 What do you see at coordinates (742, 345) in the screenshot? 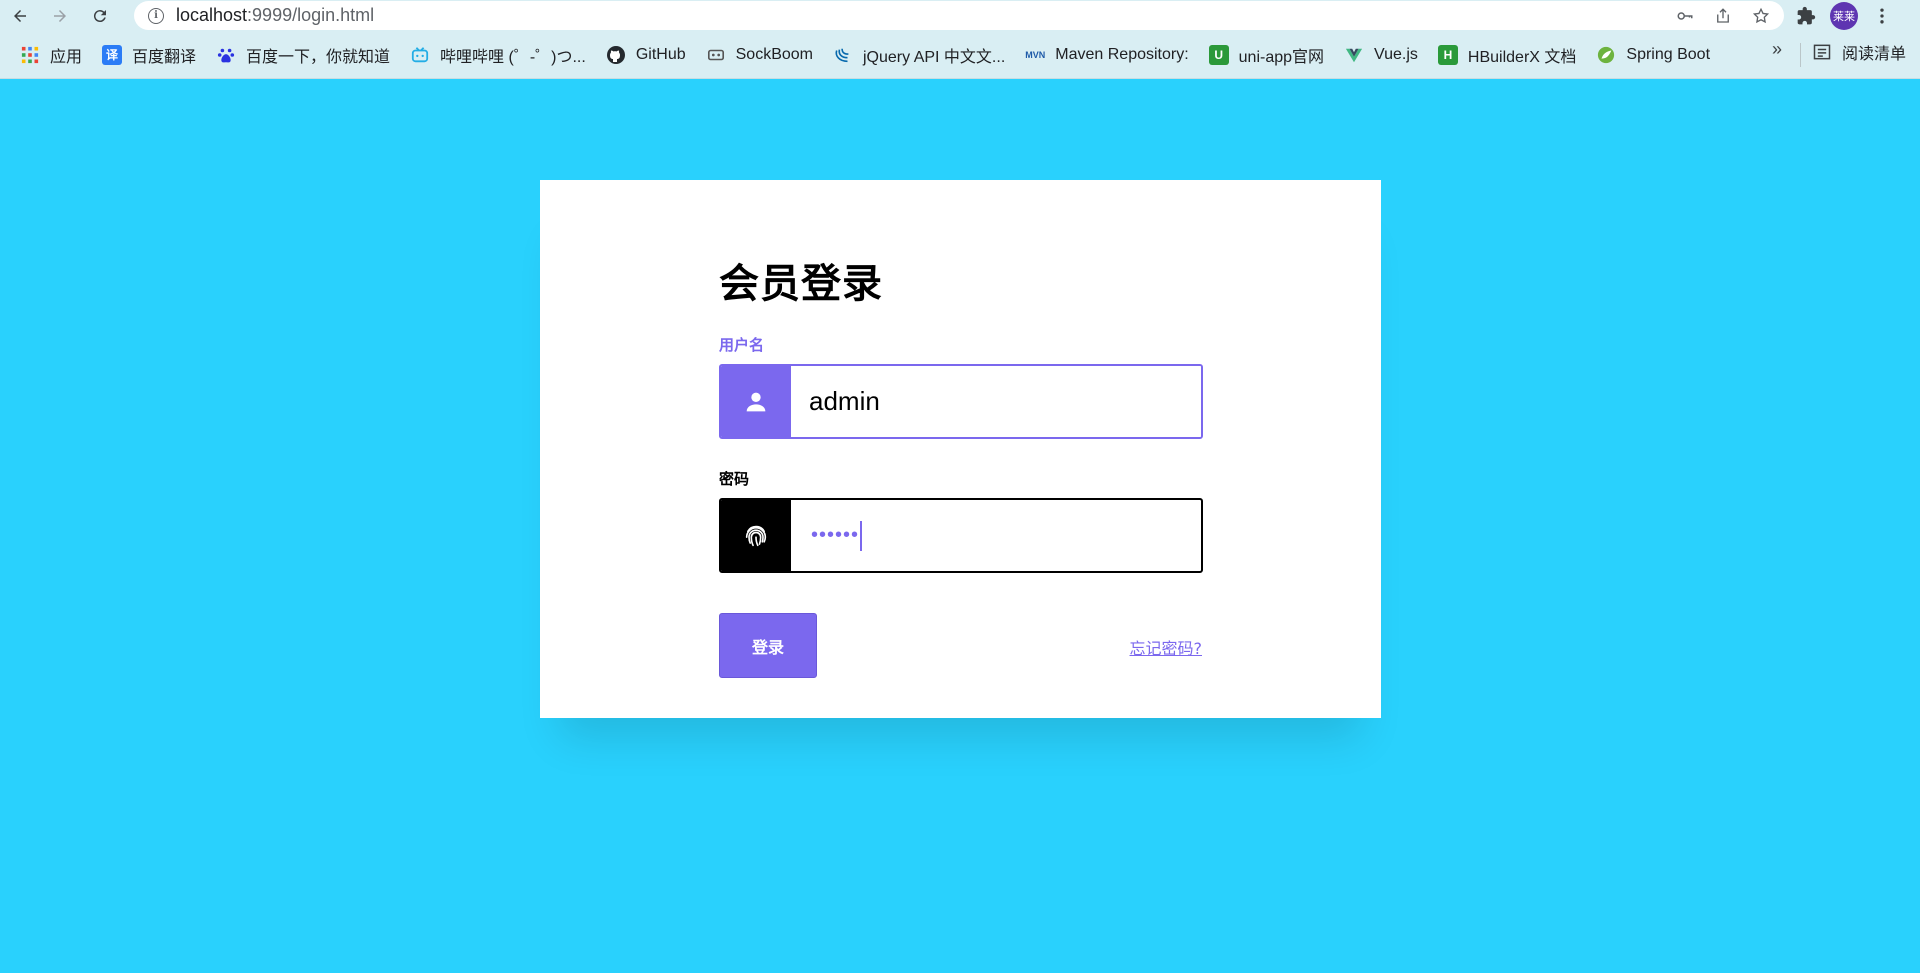
I see `username-label: 用户名` at bounding box center [742, 345].